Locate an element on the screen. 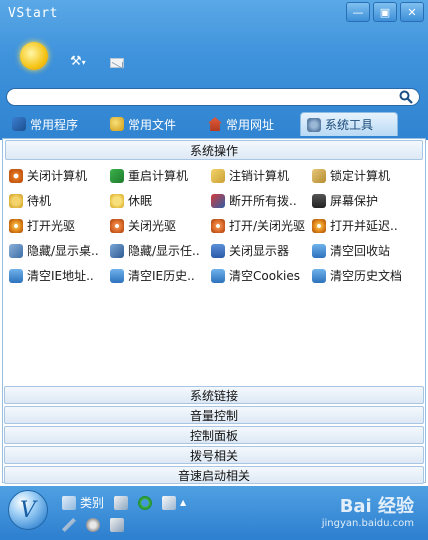  tab-label: 常用程序 is located at coordinates (54, 124).